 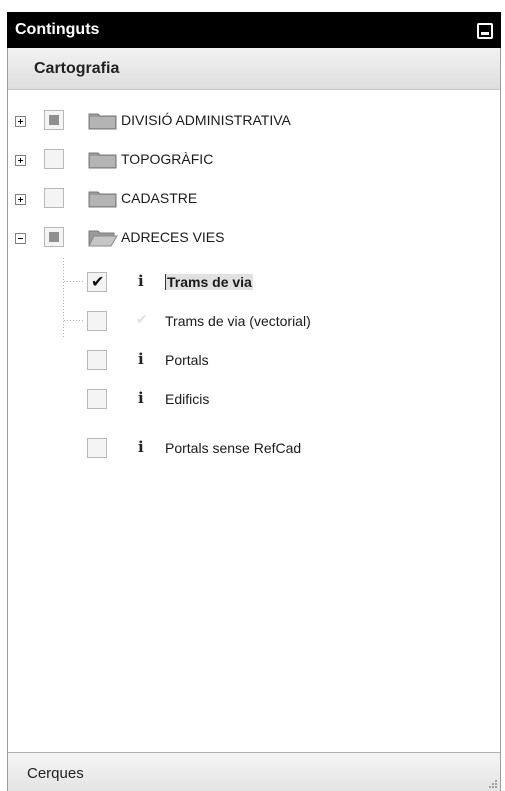 What do you see at coordinates (187, 360) in the screenshot?
I see `layer-label: Portals` at bounding box center [187, 360].